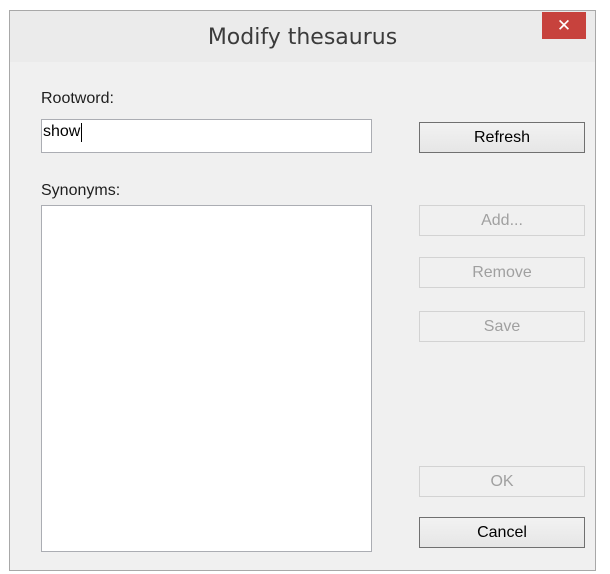 The width and height of the screenshot is (610, 574). I want to click on rootword-input: show, so click(206, 136).